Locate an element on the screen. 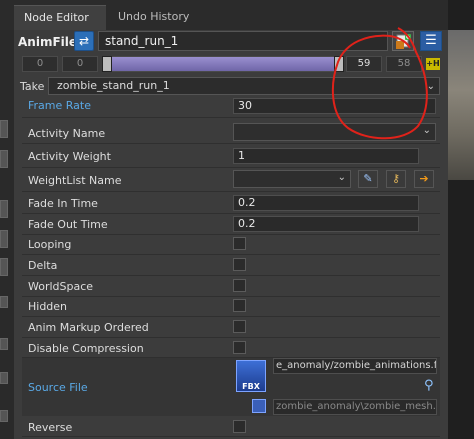  arrow-right-icon: ➔ is located at coordinates (424, 178).